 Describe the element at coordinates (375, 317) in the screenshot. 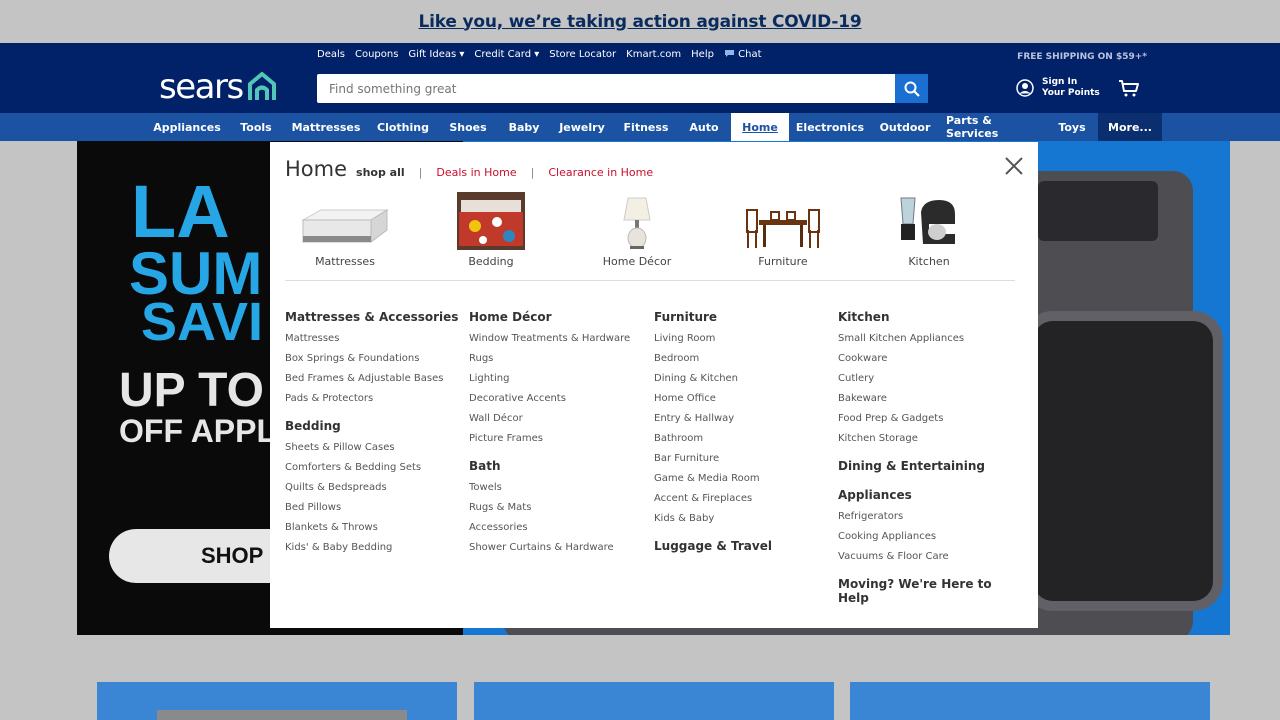

I see `menu-heading: Mattresses & Accessories` at that location.